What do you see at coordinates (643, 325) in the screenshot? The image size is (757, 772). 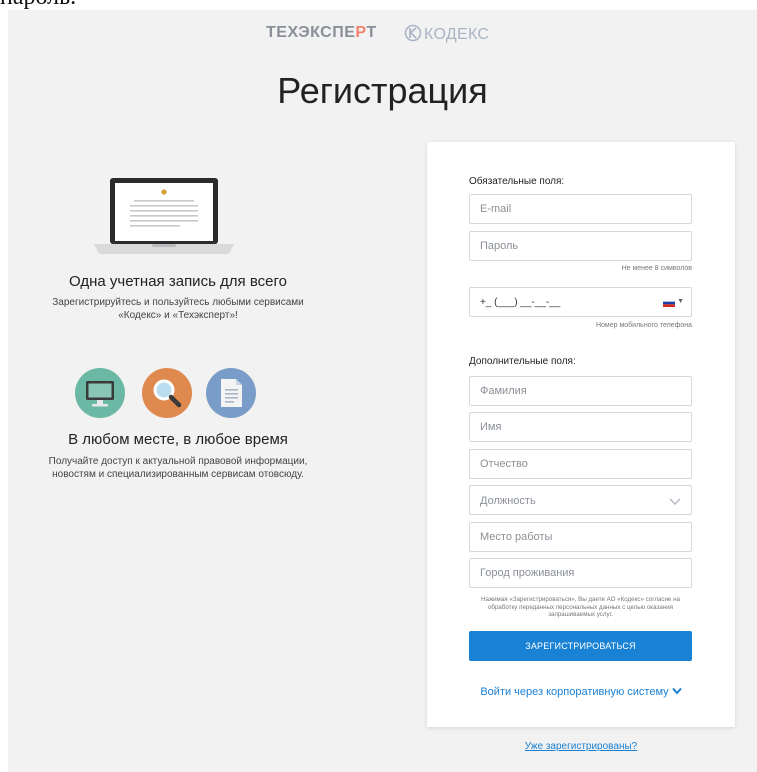 I see `phone-hint: Номер мобильного телефона` at bounding box center [643, 325].